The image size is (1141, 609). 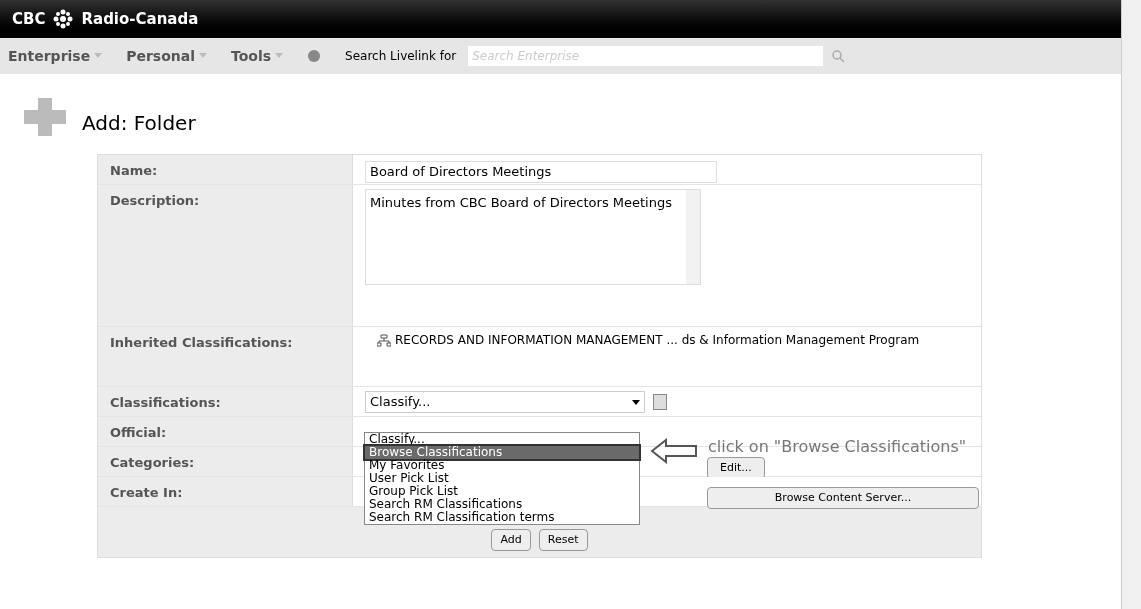 I want to click on description-text: Minutes from CBC Board of Directors Meetings, so click(x=521, y=203).